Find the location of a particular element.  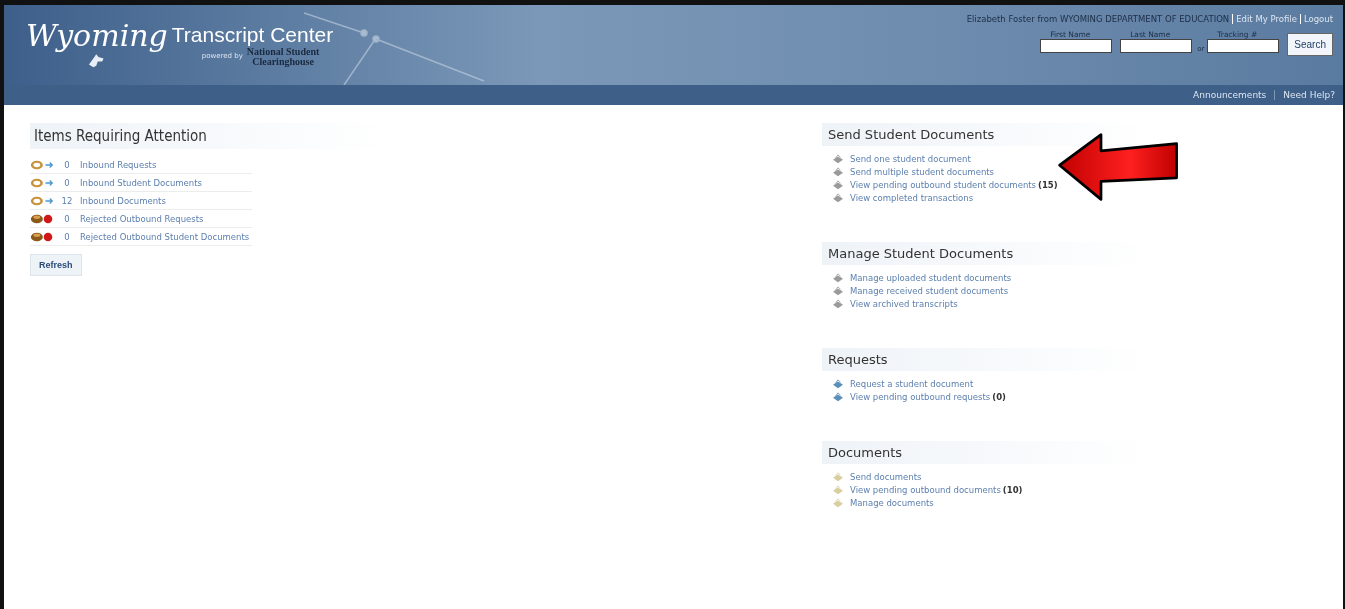

nav-link: Announcements is located at coordinates (1230, 95).